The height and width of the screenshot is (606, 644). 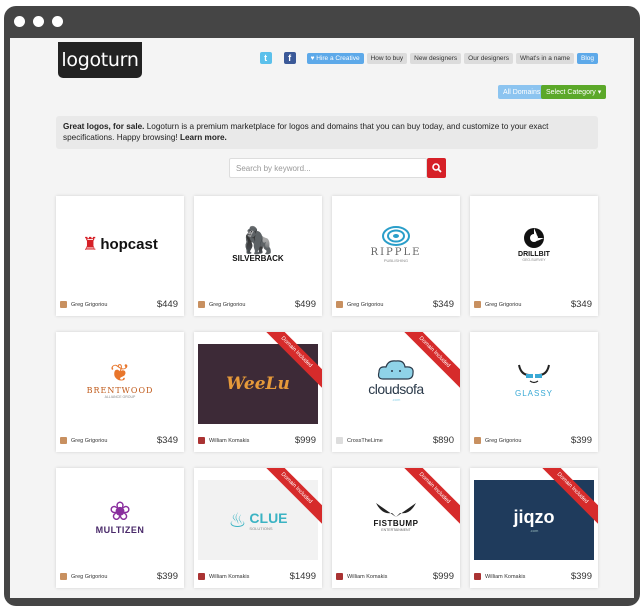 I want to click on horns-glasses-icon, so click(x=534, y=373).